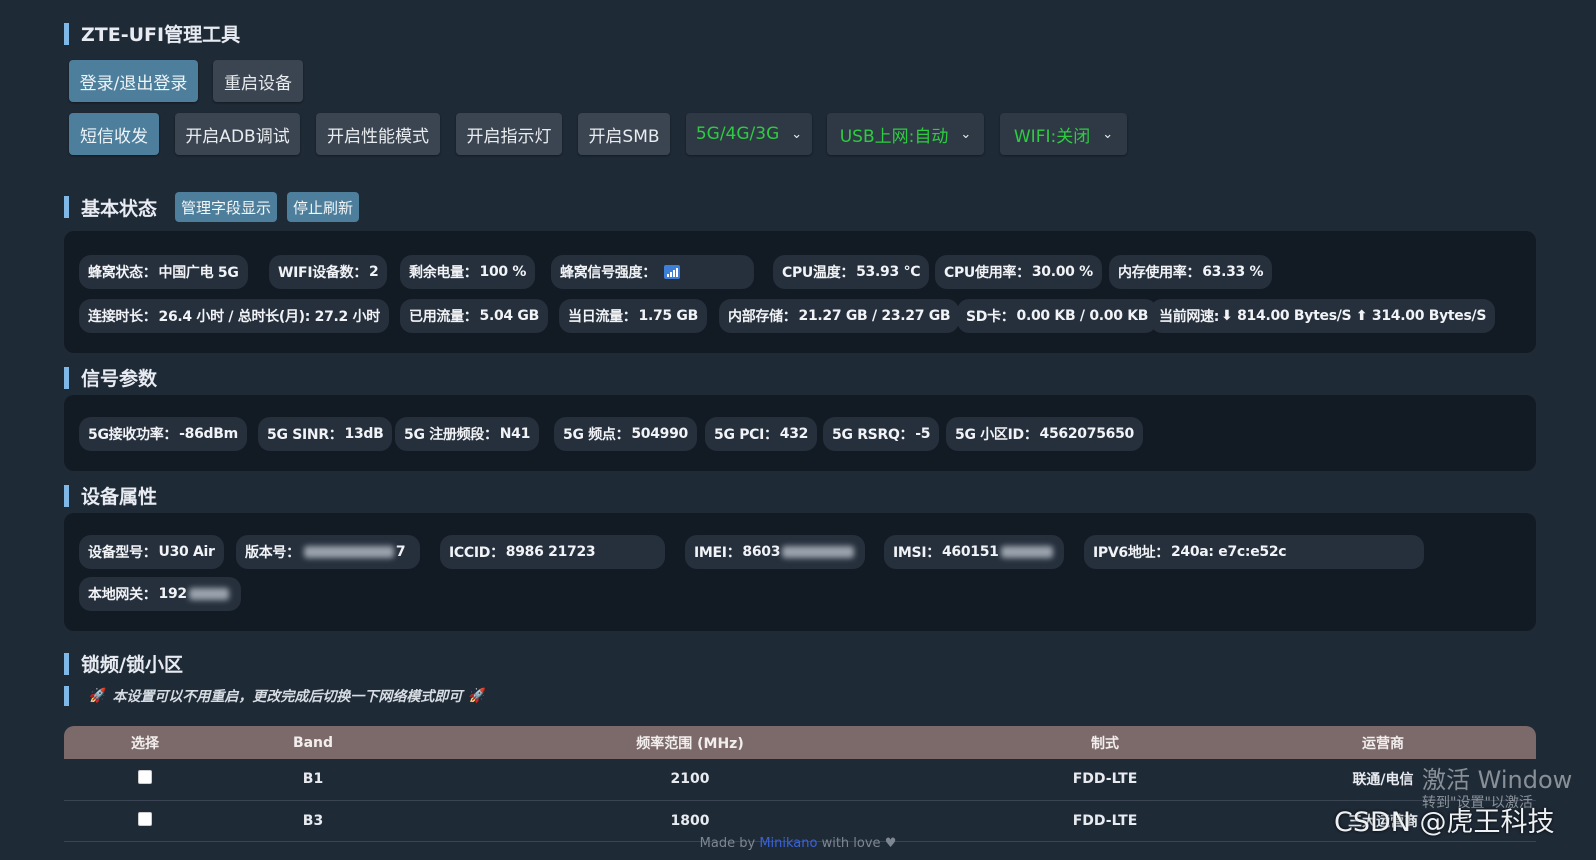 This screenshot has height=860, width=1596. Describe the element at coordinates (66, 696) in the screenshot. I see `note-accent-bar` at that location.